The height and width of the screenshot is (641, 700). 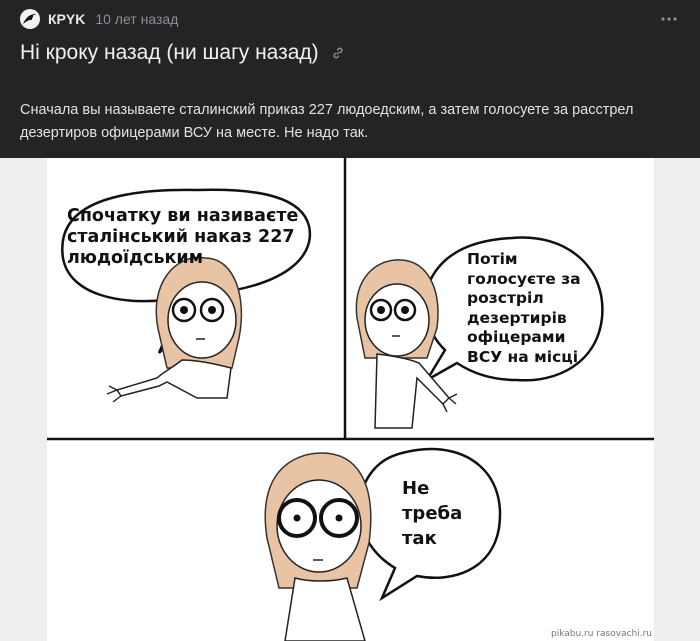 What do you see at coordinates (137, 19) in the screenshot?
I see `post-time: 10 лет назад` at bounding box center [137, 19].